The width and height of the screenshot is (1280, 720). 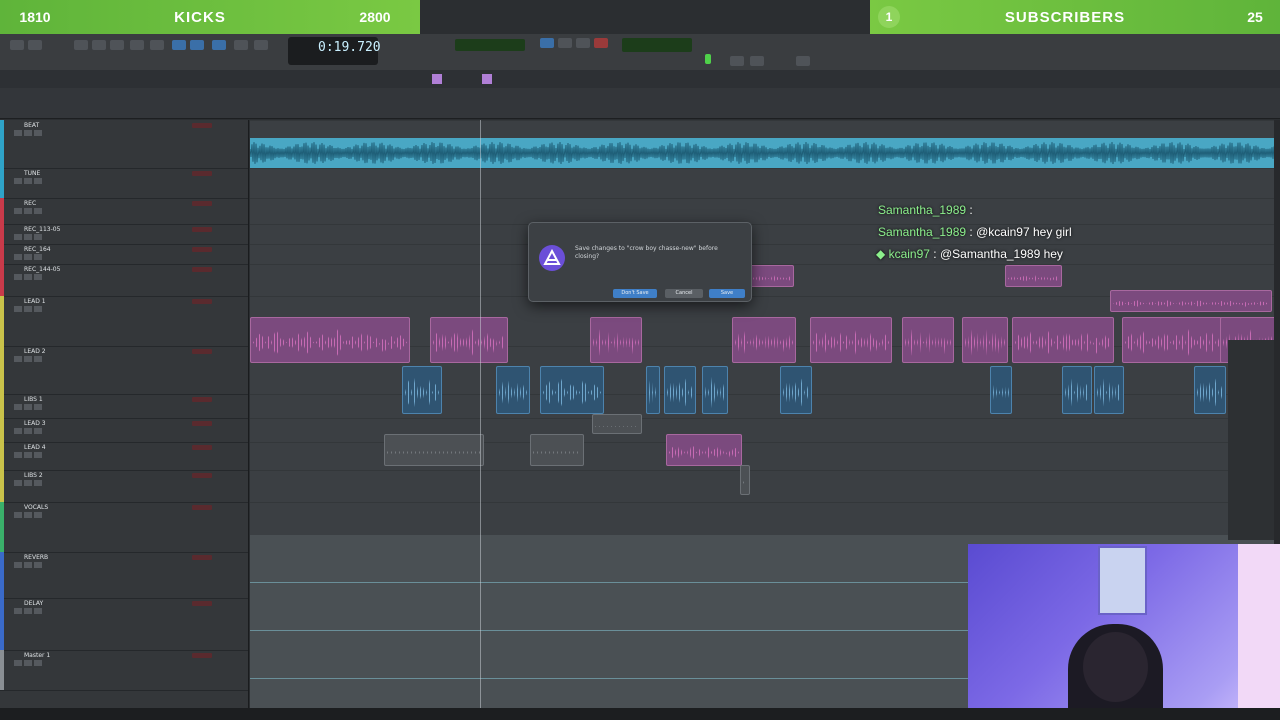 What do you see at coordinates (124, 406) in the screenshot?
I see `track-header: LIBS 1` at bounding box center [124, 406].